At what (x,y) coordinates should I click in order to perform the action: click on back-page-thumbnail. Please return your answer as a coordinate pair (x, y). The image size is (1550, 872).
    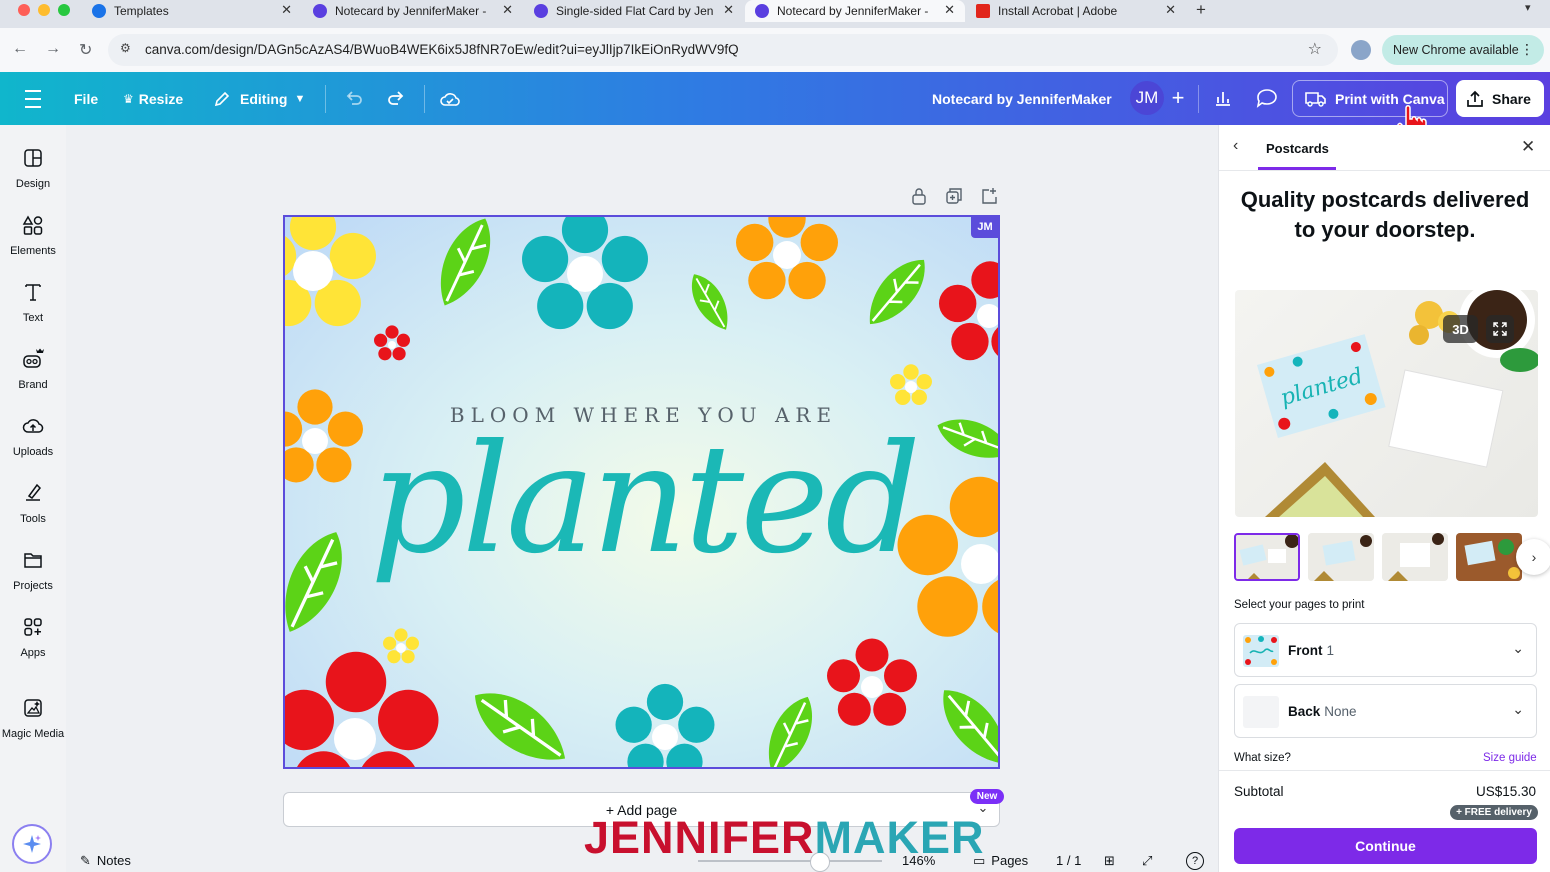
    Looking at the image, I should click on (1261, 712).